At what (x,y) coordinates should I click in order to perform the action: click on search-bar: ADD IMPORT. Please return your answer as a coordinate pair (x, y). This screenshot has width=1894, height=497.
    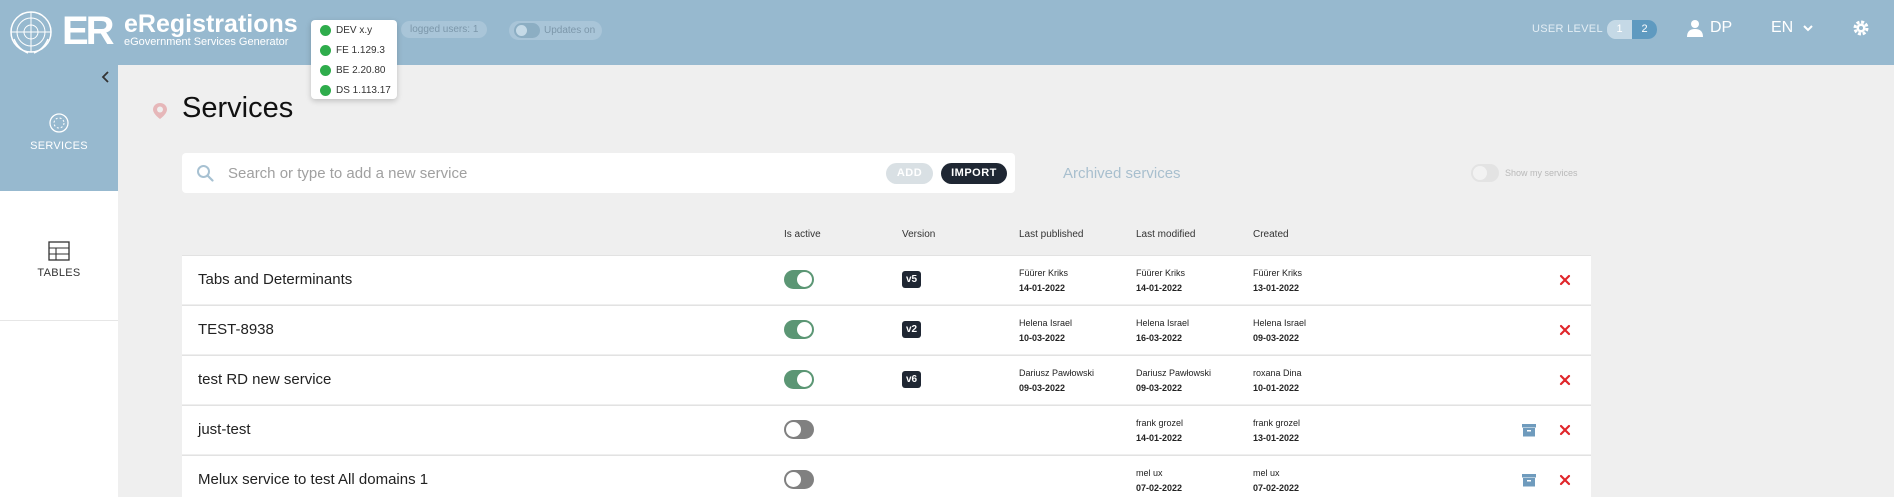
    Looking at the image, I should click on (598, 173).